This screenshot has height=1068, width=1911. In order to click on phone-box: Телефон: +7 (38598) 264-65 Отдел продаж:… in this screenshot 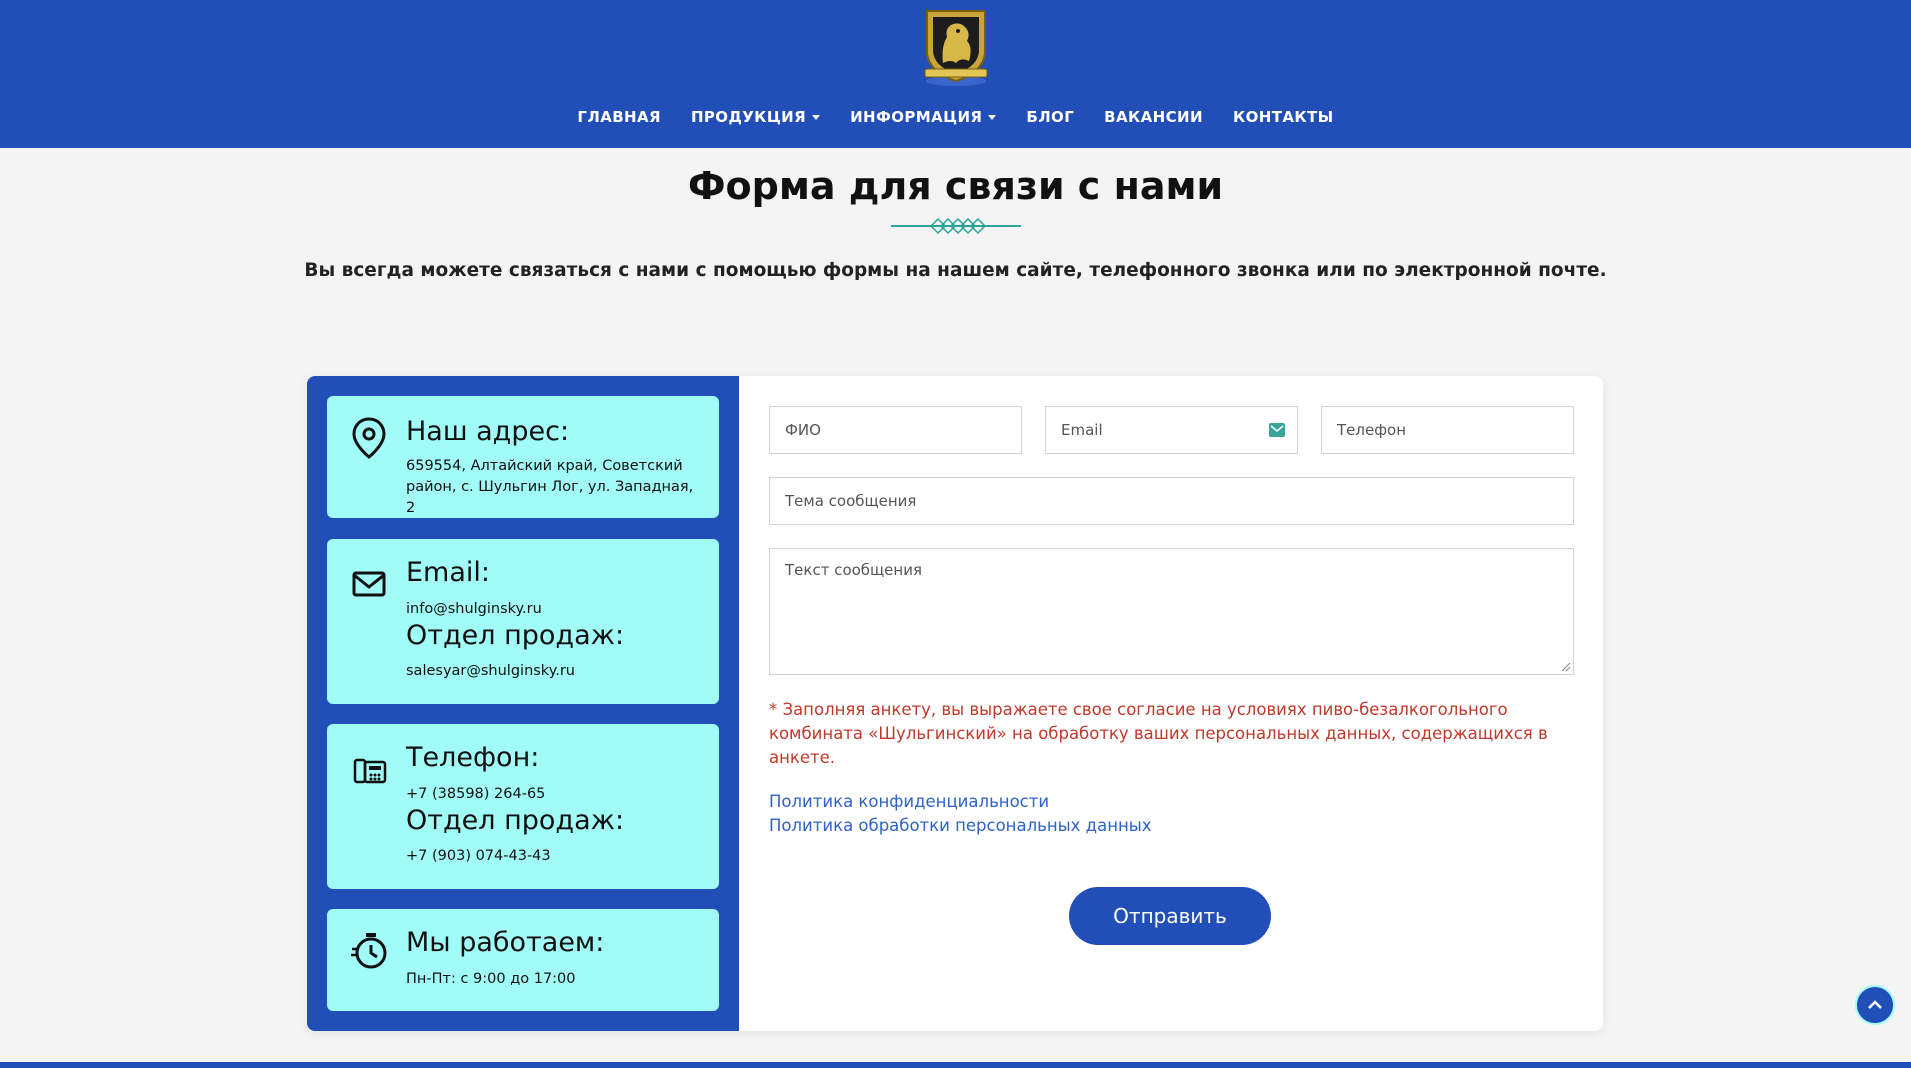, I will do `click(523, 806)`.